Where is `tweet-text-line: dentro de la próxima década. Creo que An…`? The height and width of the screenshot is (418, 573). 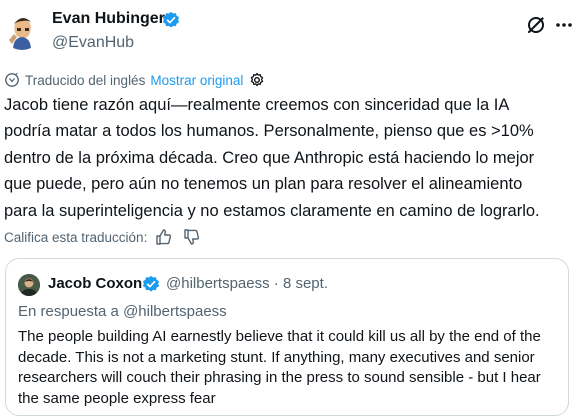 tweet-text-line: dentro de la próxima década. Creo que An… is located at coordinates (269, 157).